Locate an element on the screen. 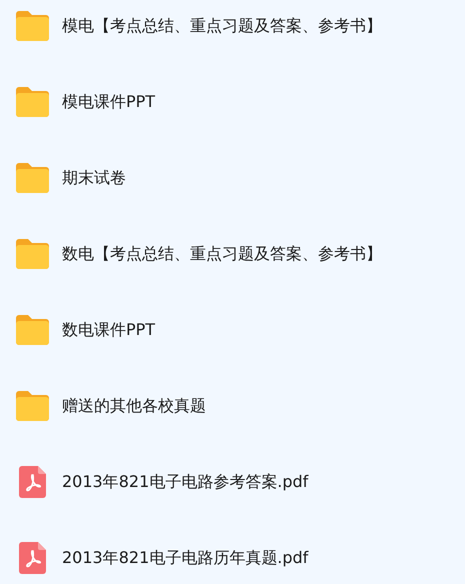 The width and height of the screenshot is (465, 584). file-name: 期末试卷 is located at coordinates (94, 178).